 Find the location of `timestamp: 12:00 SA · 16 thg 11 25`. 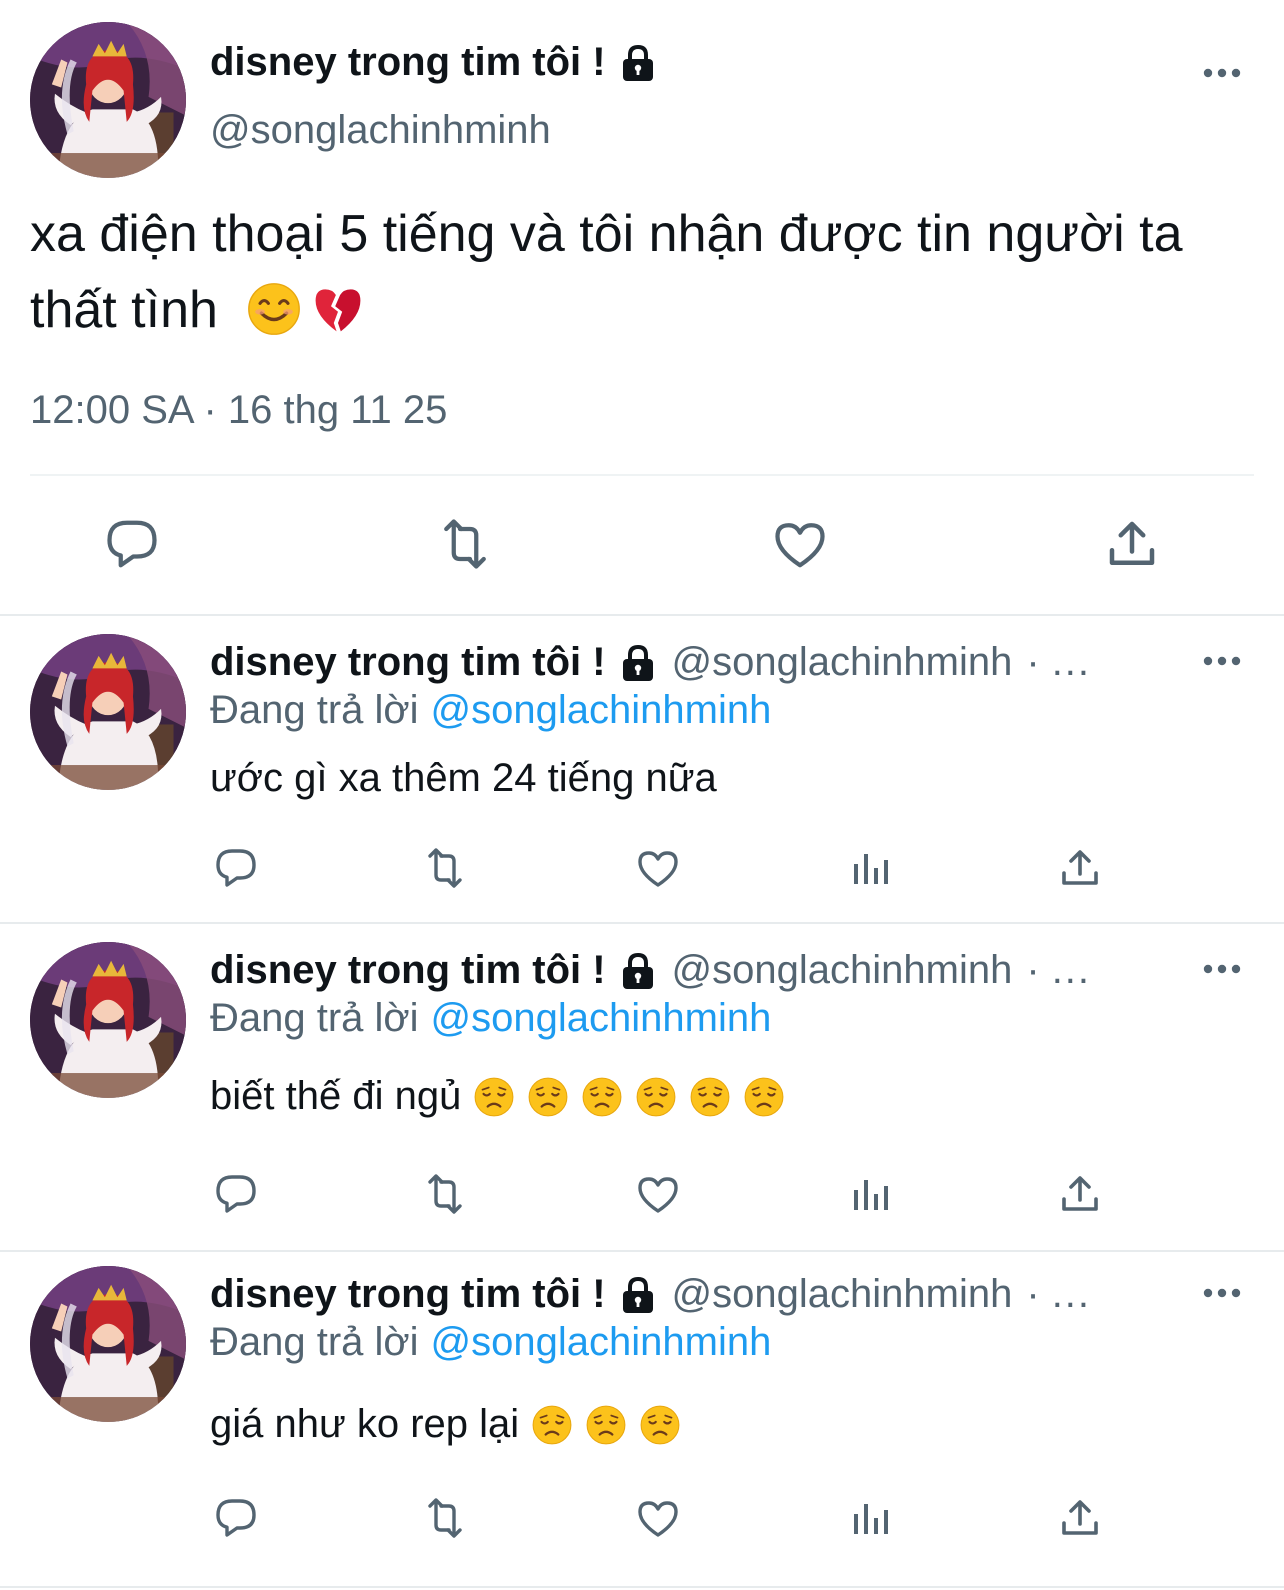

timestamp: 12:00 SA · 16 thg 11 25 is located at coordinates (238, 410).